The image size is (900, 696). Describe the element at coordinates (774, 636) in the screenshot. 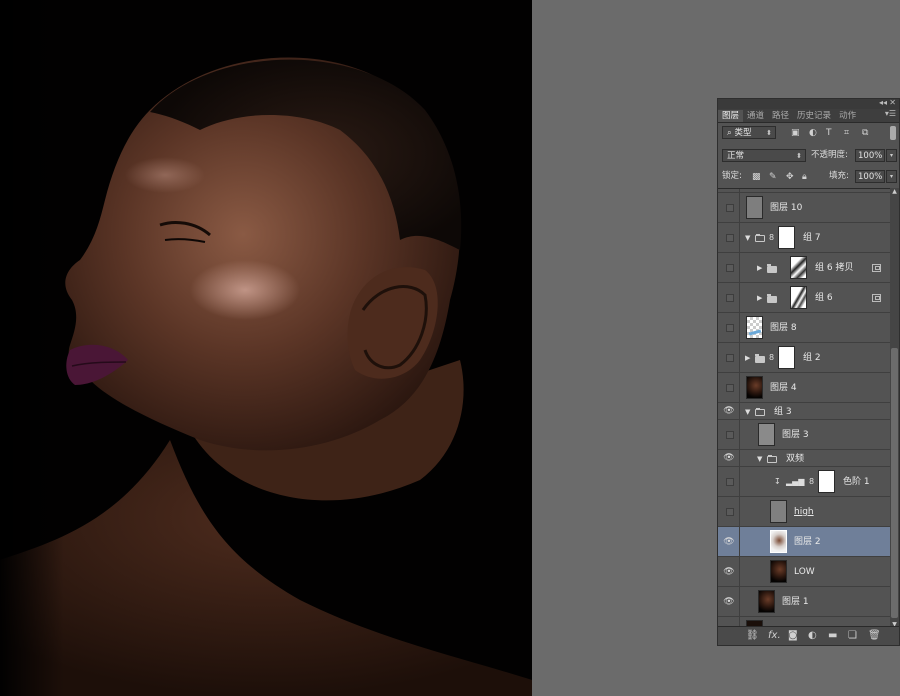

I see `fx-icon: fx.` at that location.